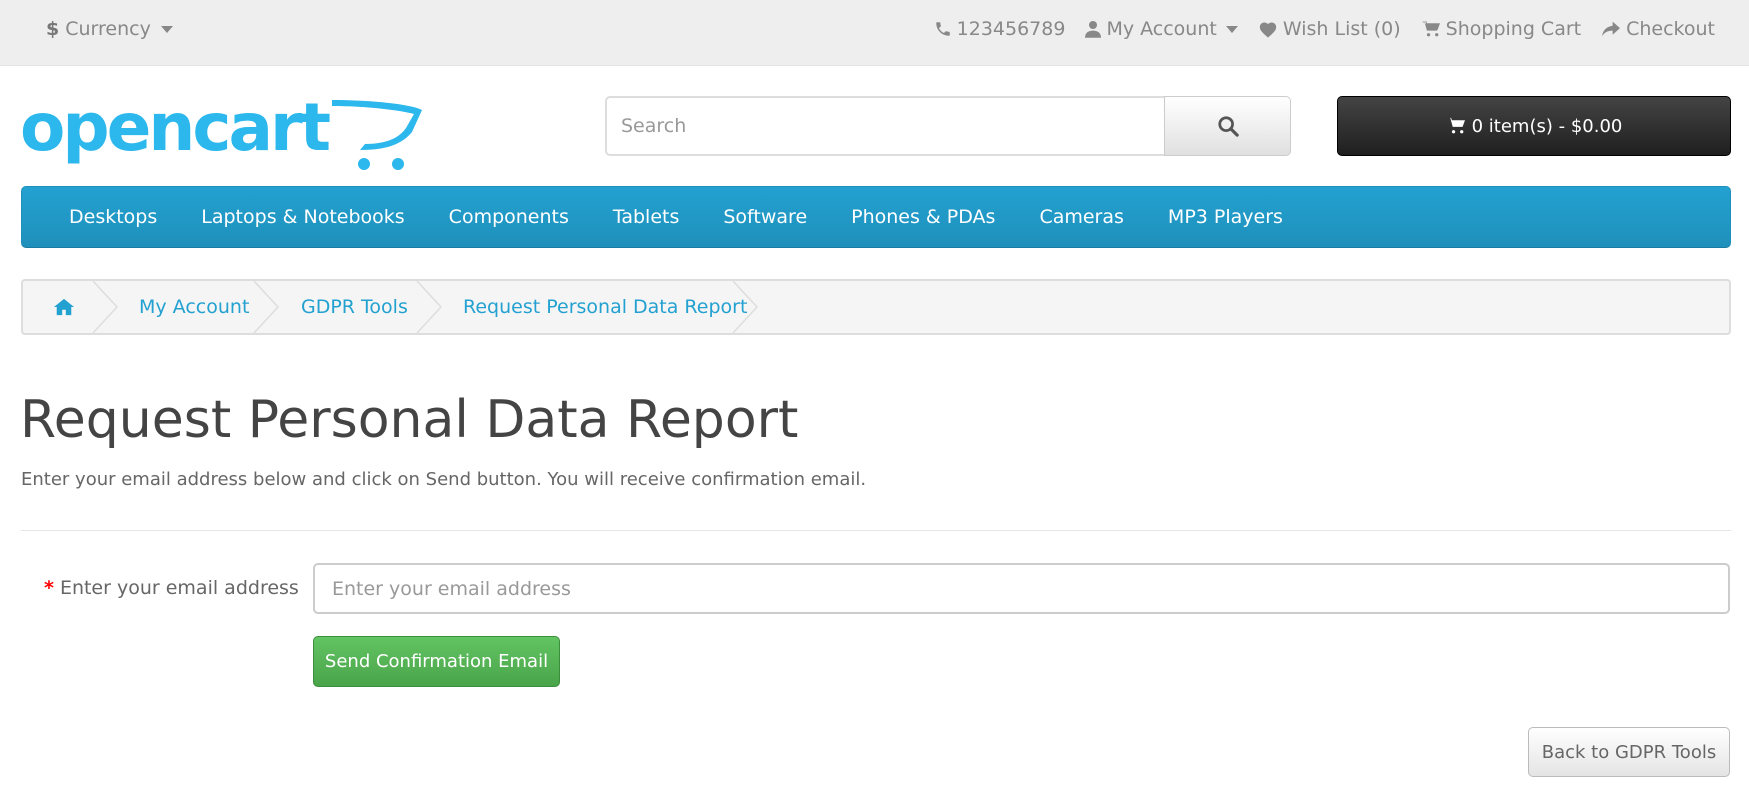 This screenshot has height=789, width=1749. Describe the element at coordinates (1670, 29) in the screenshot. I see `checkout-label: Checkout` at that location.